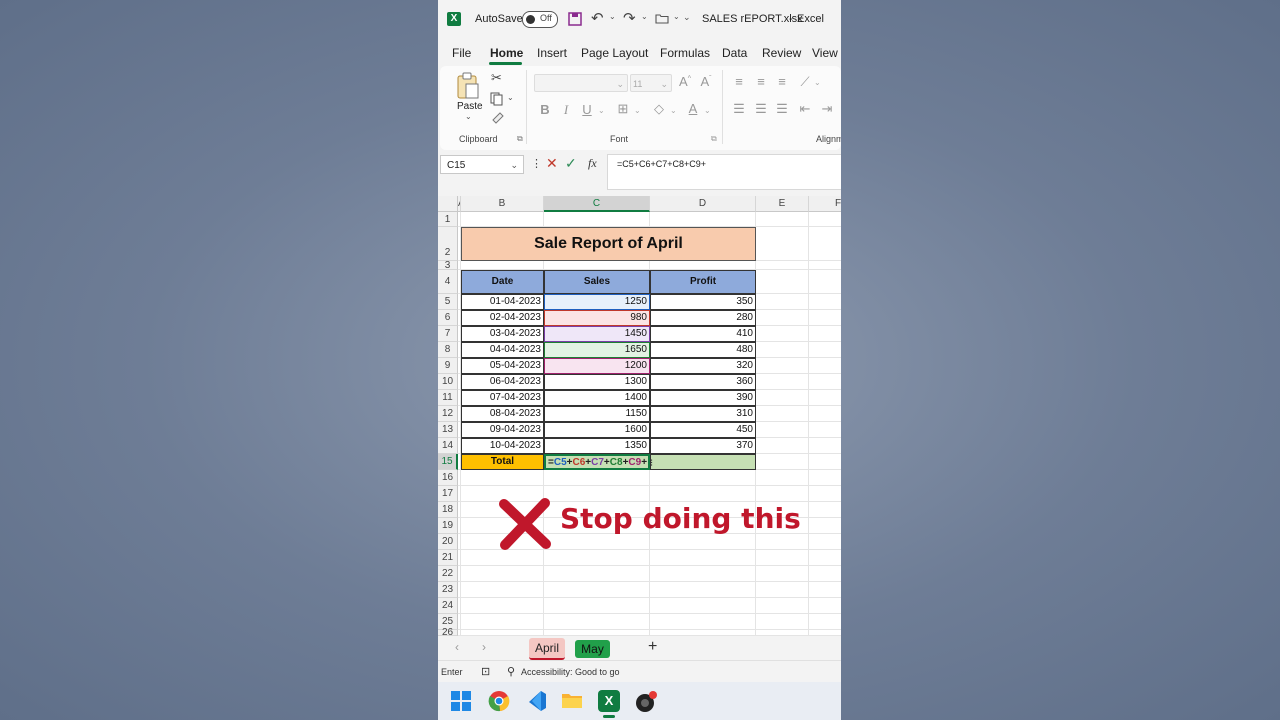 This screenshot has height=720, width=1280. I want to click on row-header-11: 11, so click(448, 398).